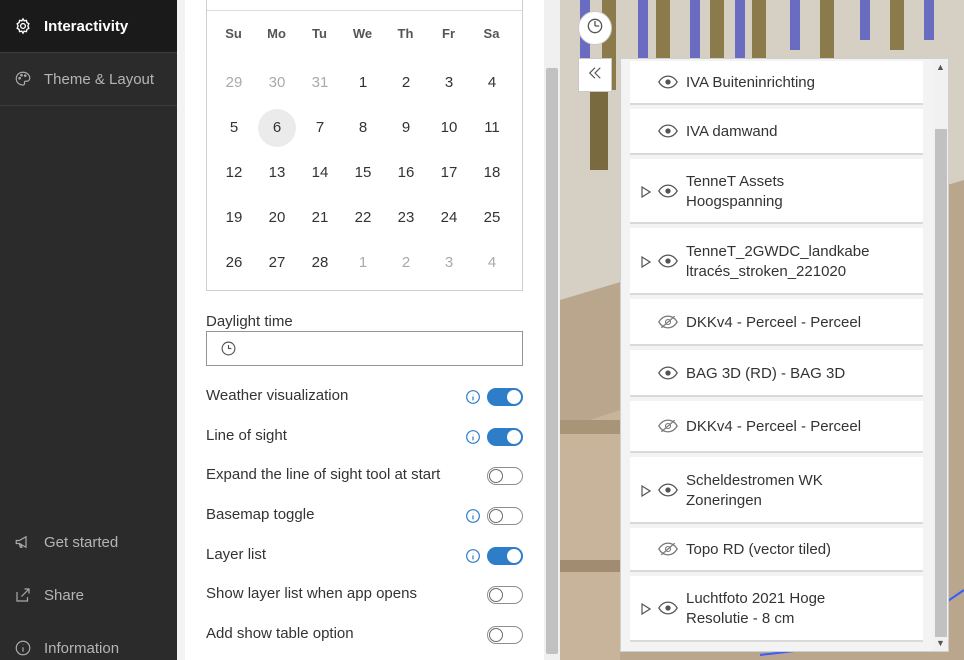 This screenshot has width=964, height=660. I want to click on layer-item: Luchtfoto 2021 Hoge Resolutie - 8 cm, so click(776, 609).